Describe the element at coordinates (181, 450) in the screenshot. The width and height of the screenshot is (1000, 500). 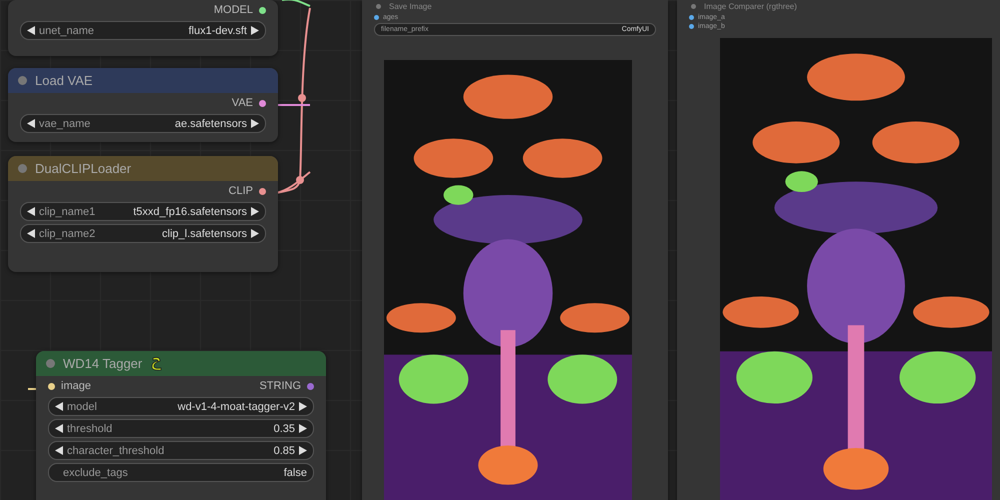
I see `number-widget: character_threshold 0.85` at that location.